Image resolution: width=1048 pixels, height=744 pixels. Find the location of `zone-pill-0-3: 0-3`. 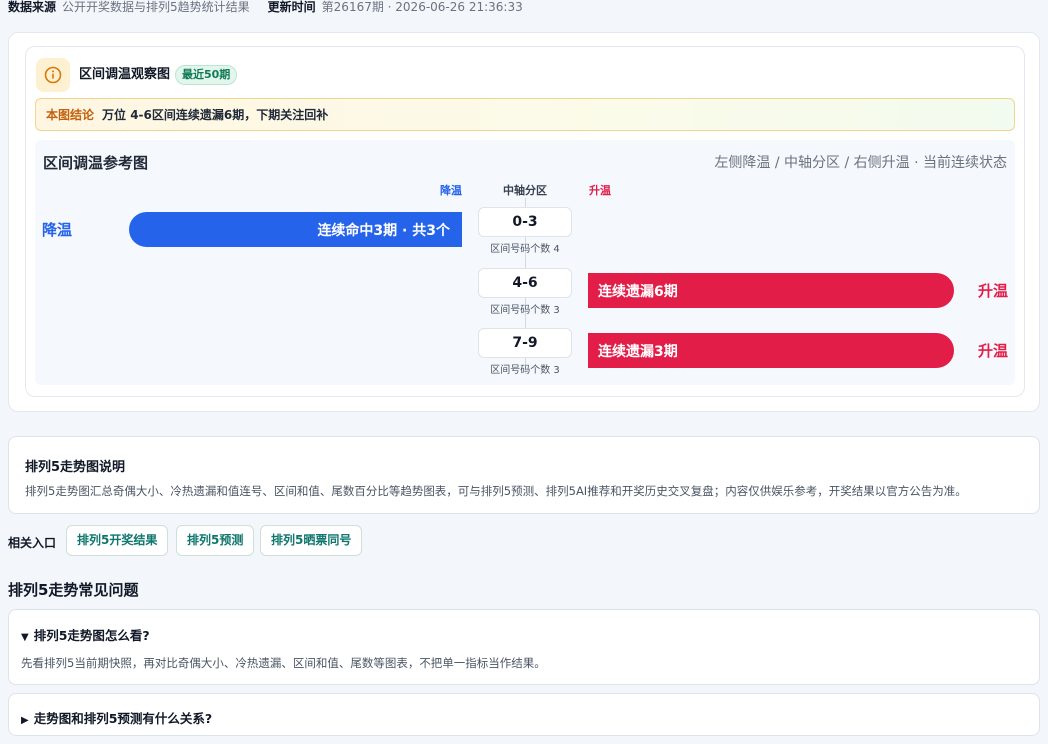

zone-pill-0-3: 0-3 is located at coordinates (525, 222).